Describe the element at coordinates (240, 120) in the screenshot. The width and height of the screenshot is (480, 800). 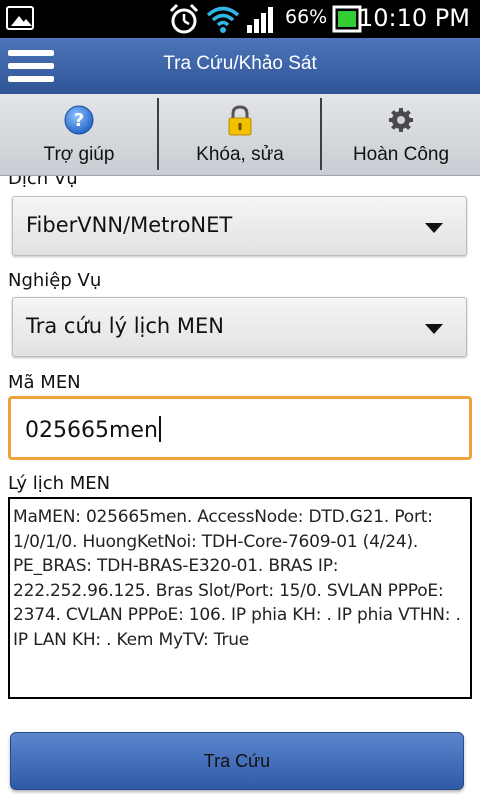
I see `lock-icon` at that location.